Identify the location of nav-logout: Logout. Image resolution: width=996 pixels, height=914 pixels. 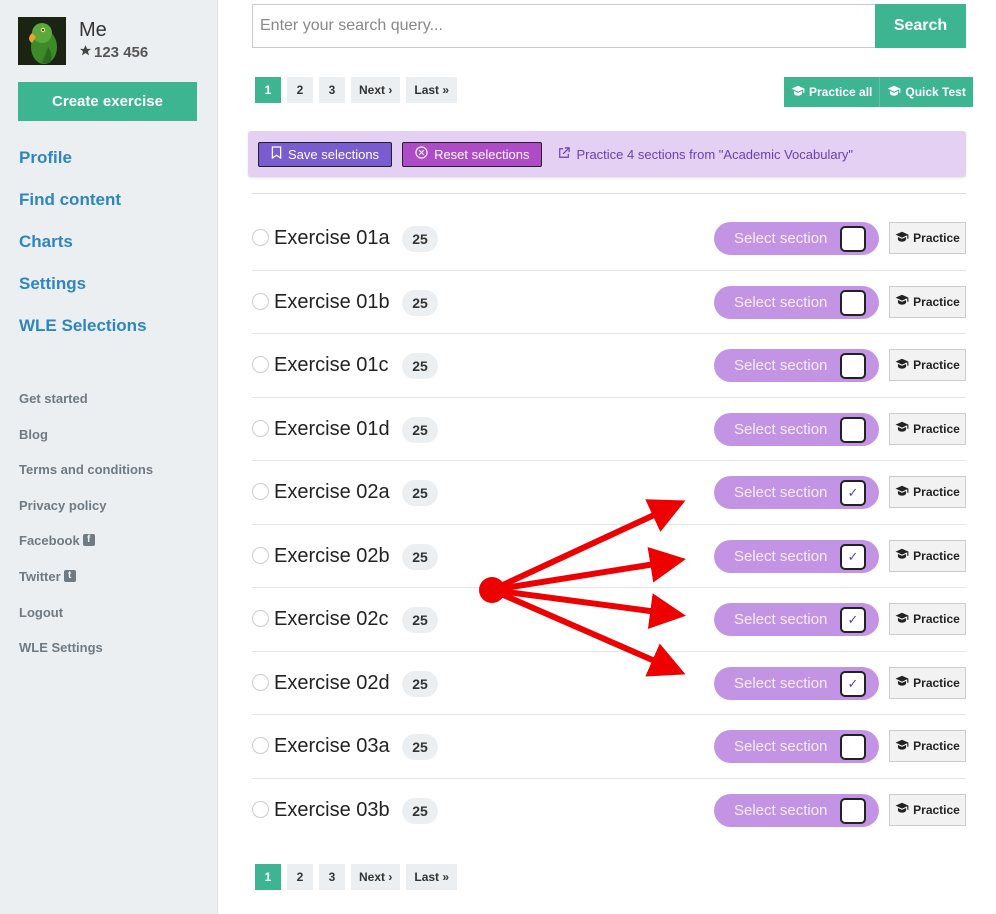
(86, 621).